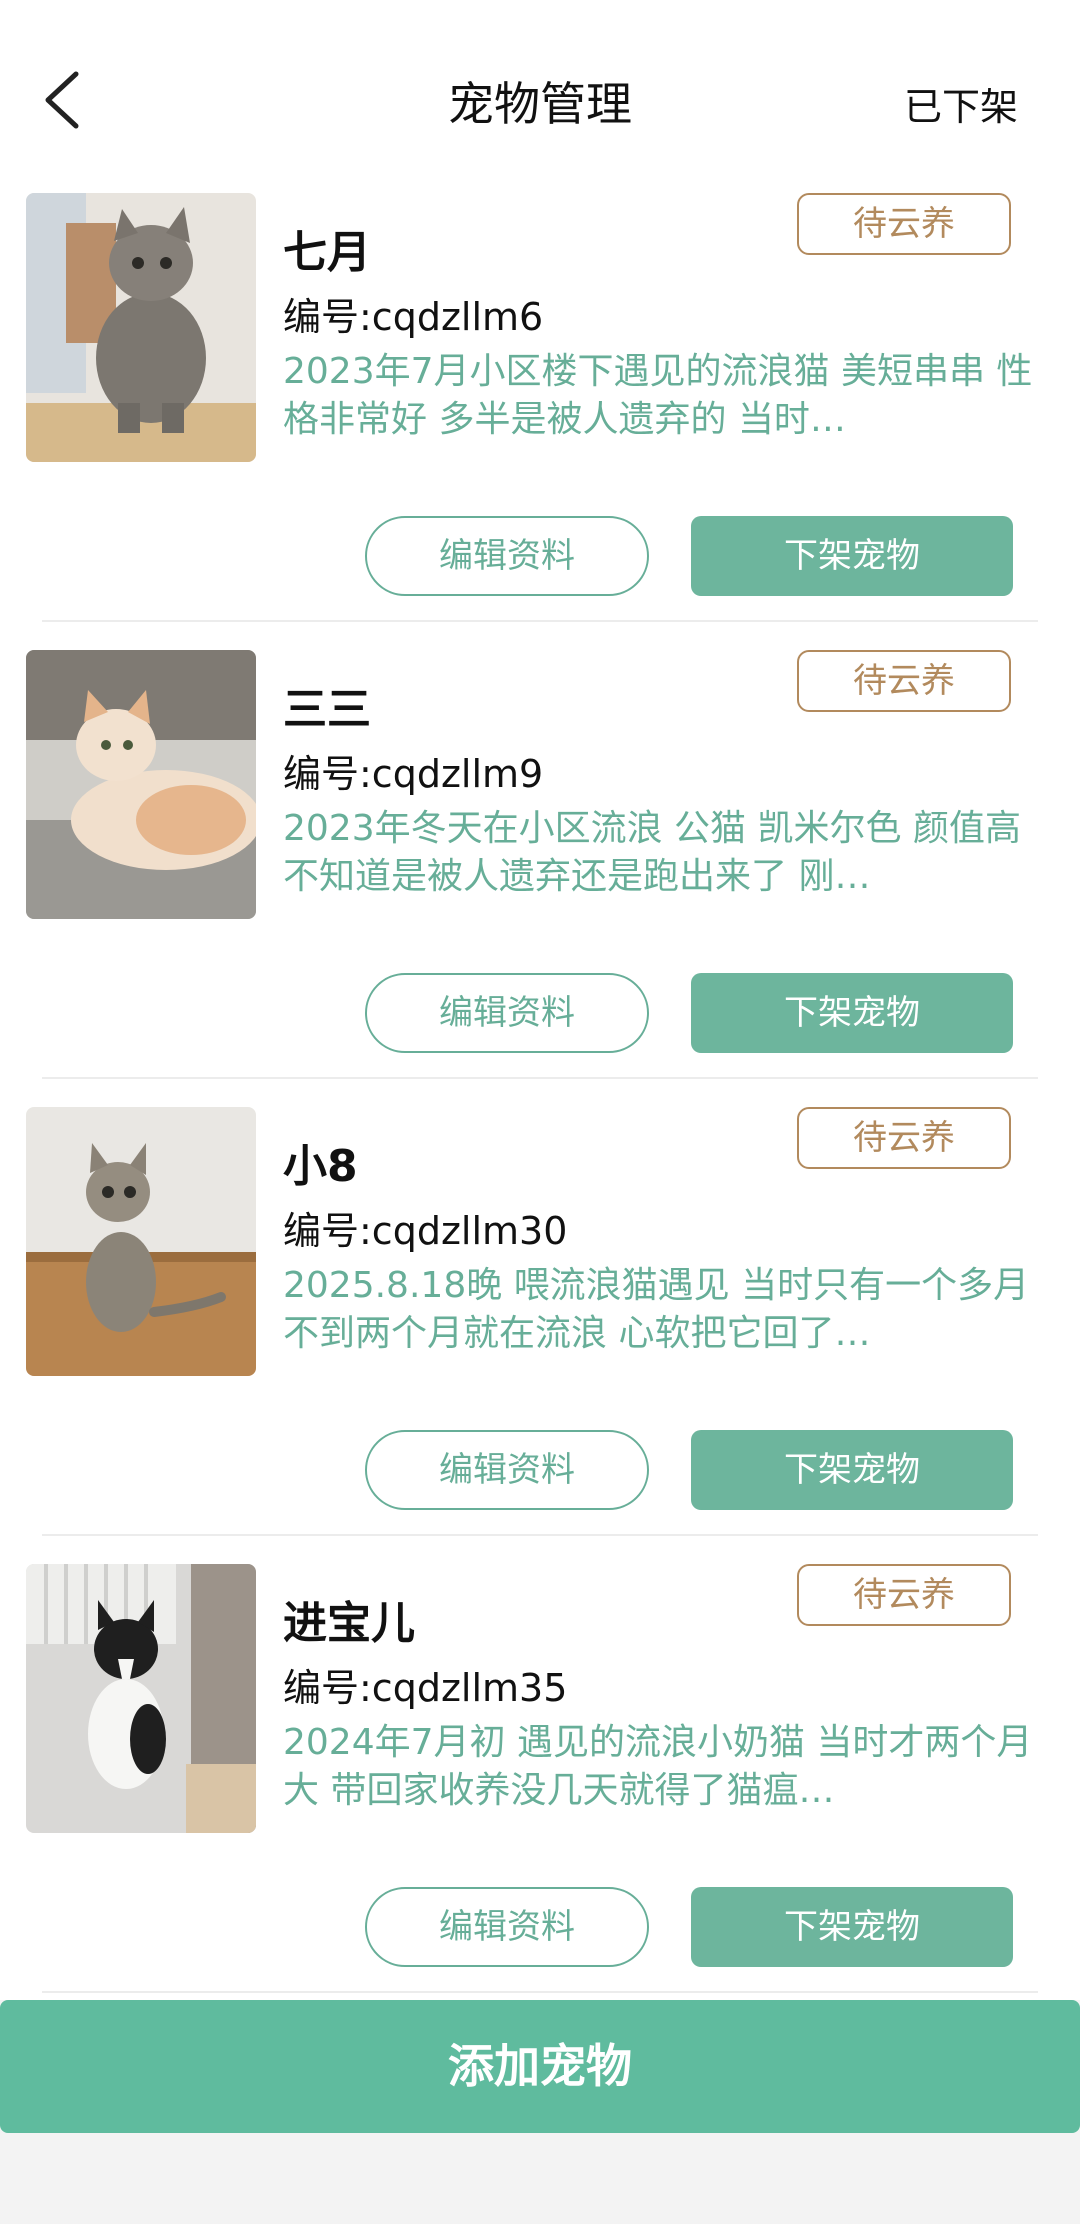  What do you see at coordinates (425, 1688) in the screenshot?
I see `pet-code: 编号:cqdzllm35` at bounding box center [425, 1688].